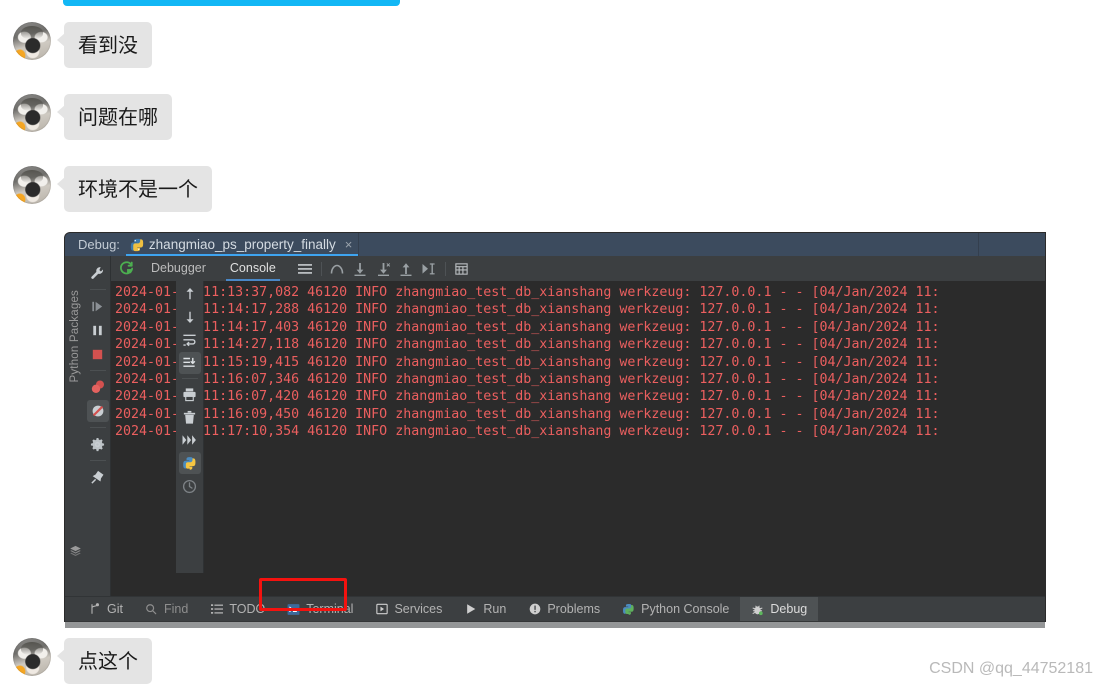 The image size is (1109, 686). What do you see at coordinates (190, 486) in the screenshot?
I see `history-icon` at bounding box center [190, 486].